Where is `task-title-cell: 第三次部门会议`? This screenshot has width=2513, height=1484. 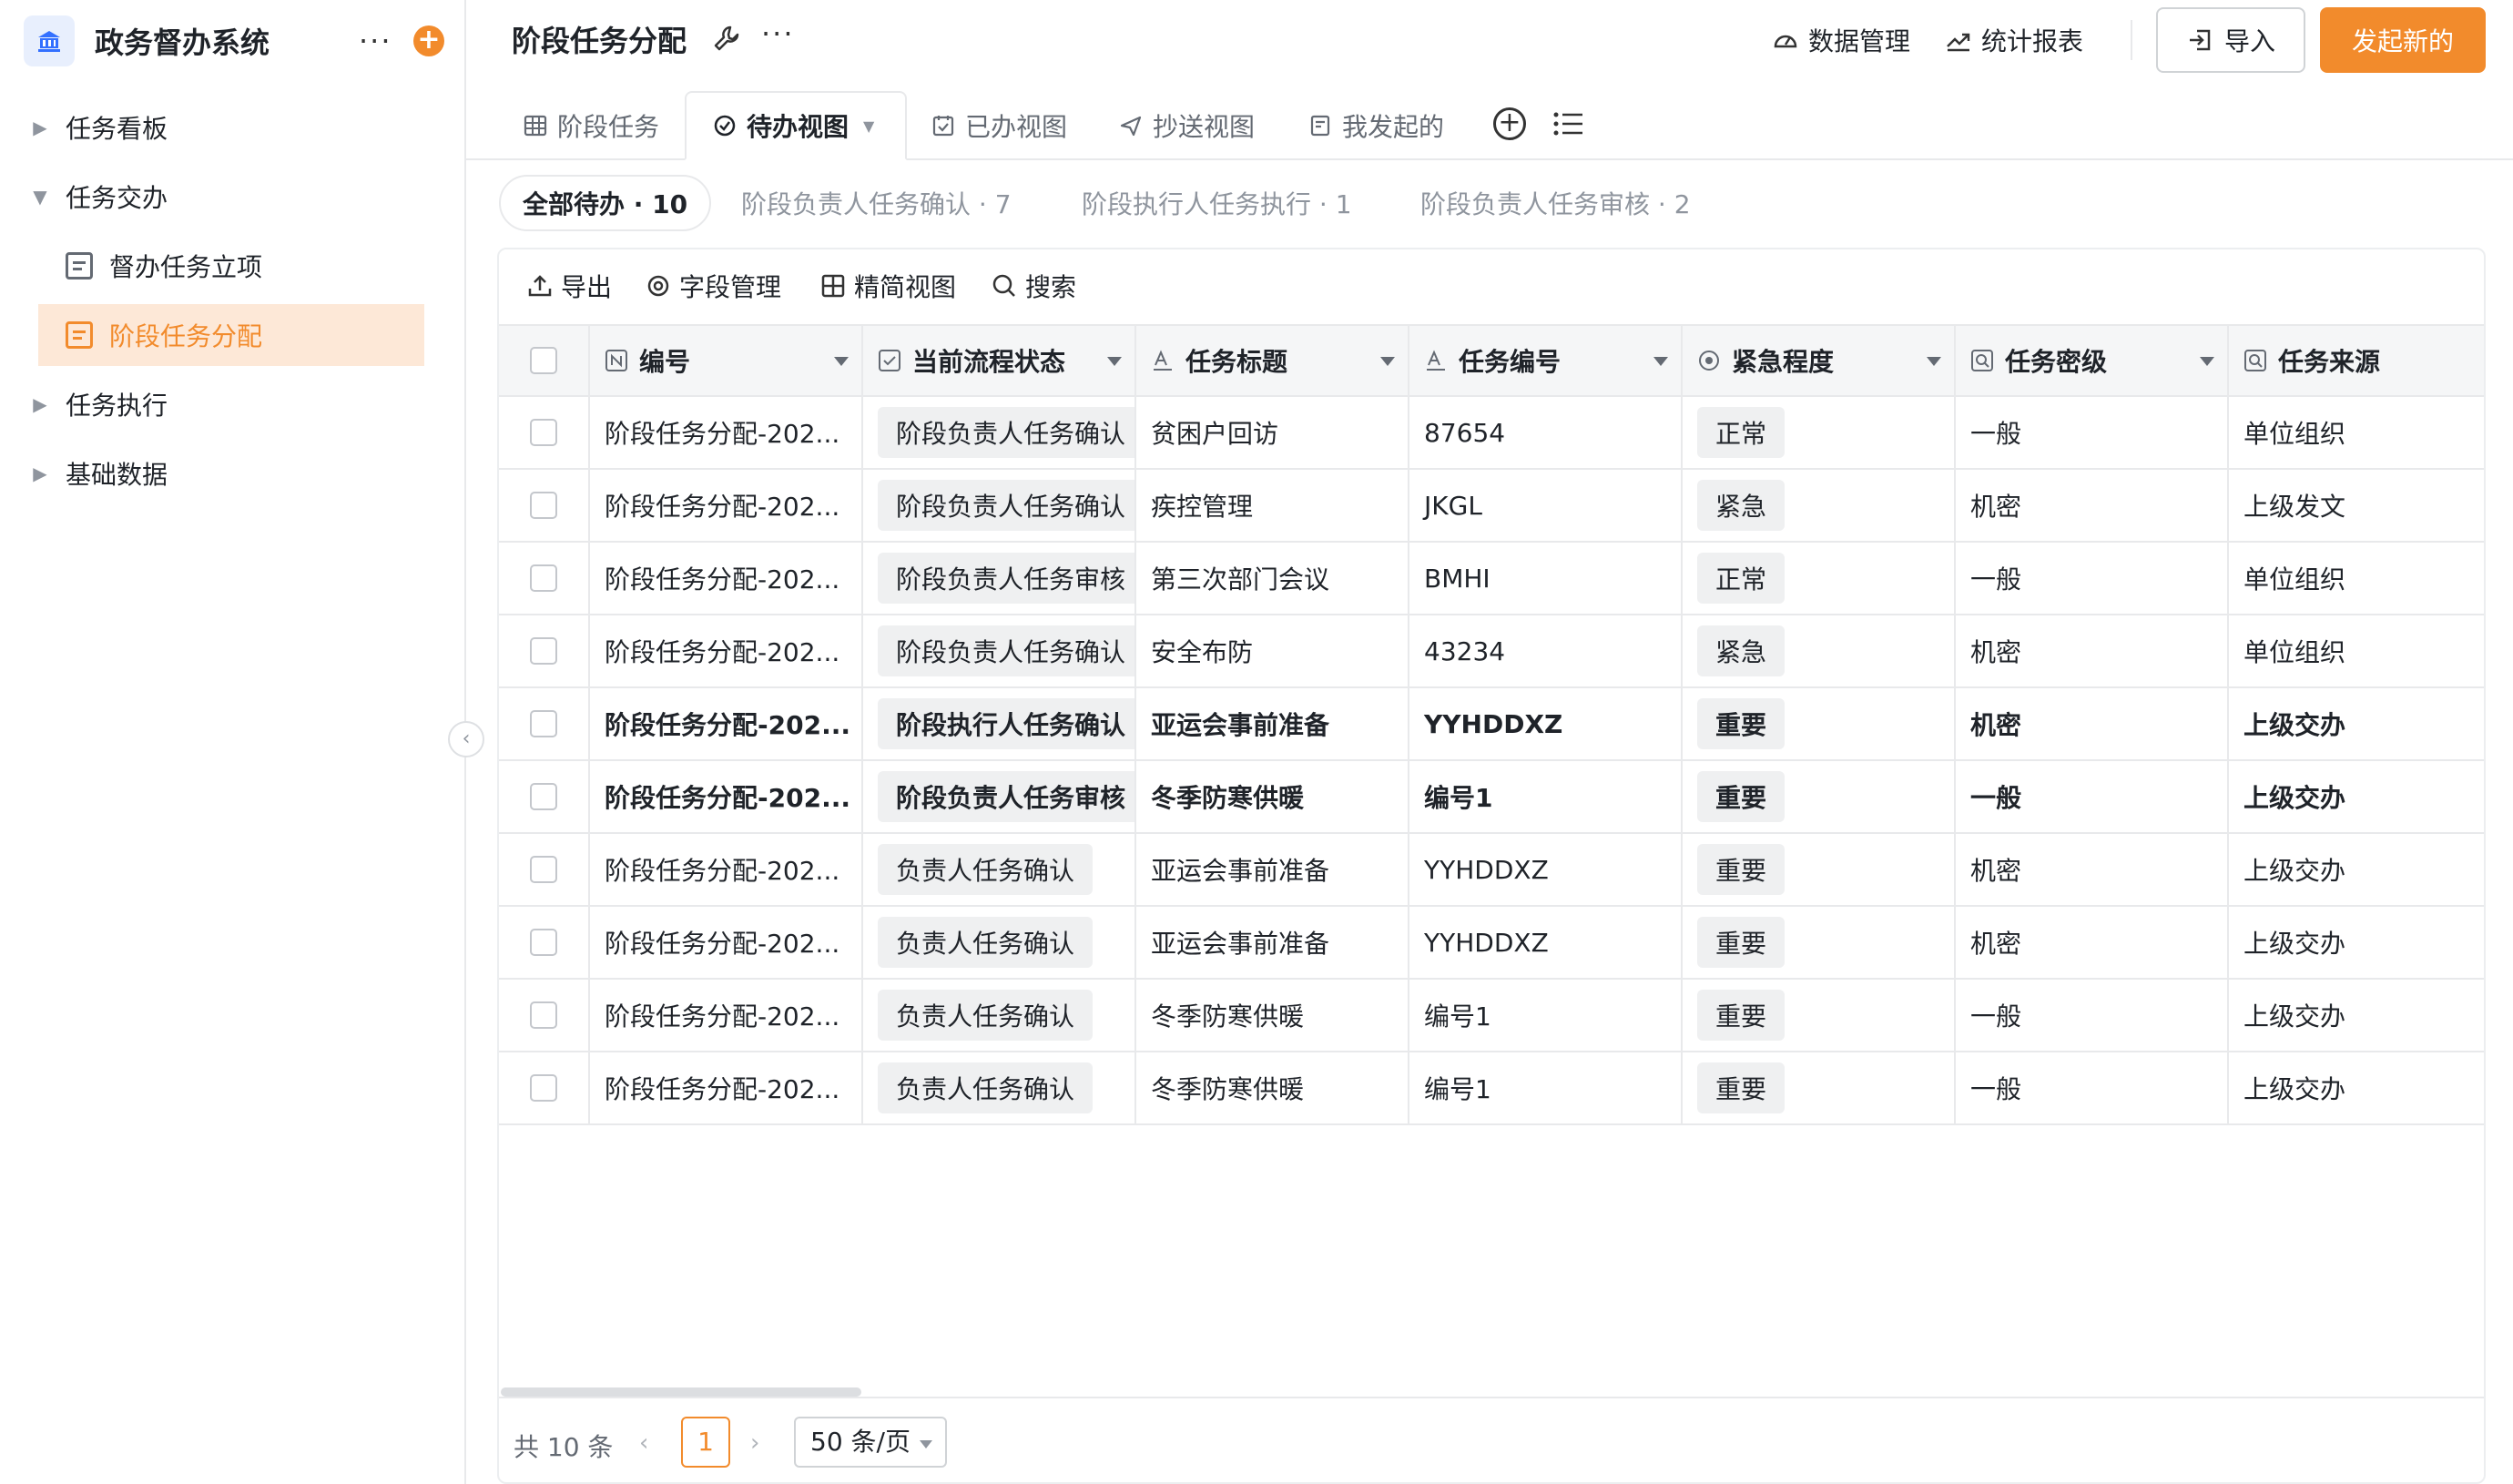
task-title-cell: 第三次部门会议 is located at coordinates (1272, 578).